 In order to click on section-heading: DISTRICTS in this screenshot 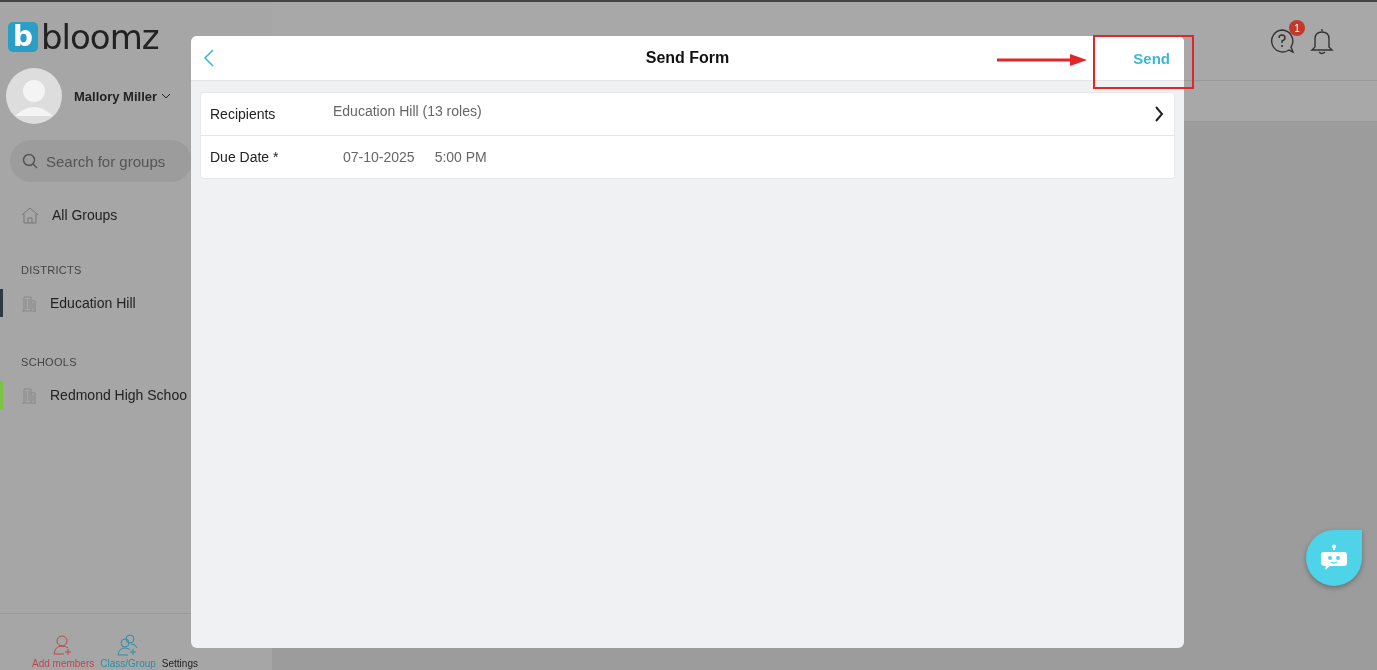, I will do `click(51, 270)`.